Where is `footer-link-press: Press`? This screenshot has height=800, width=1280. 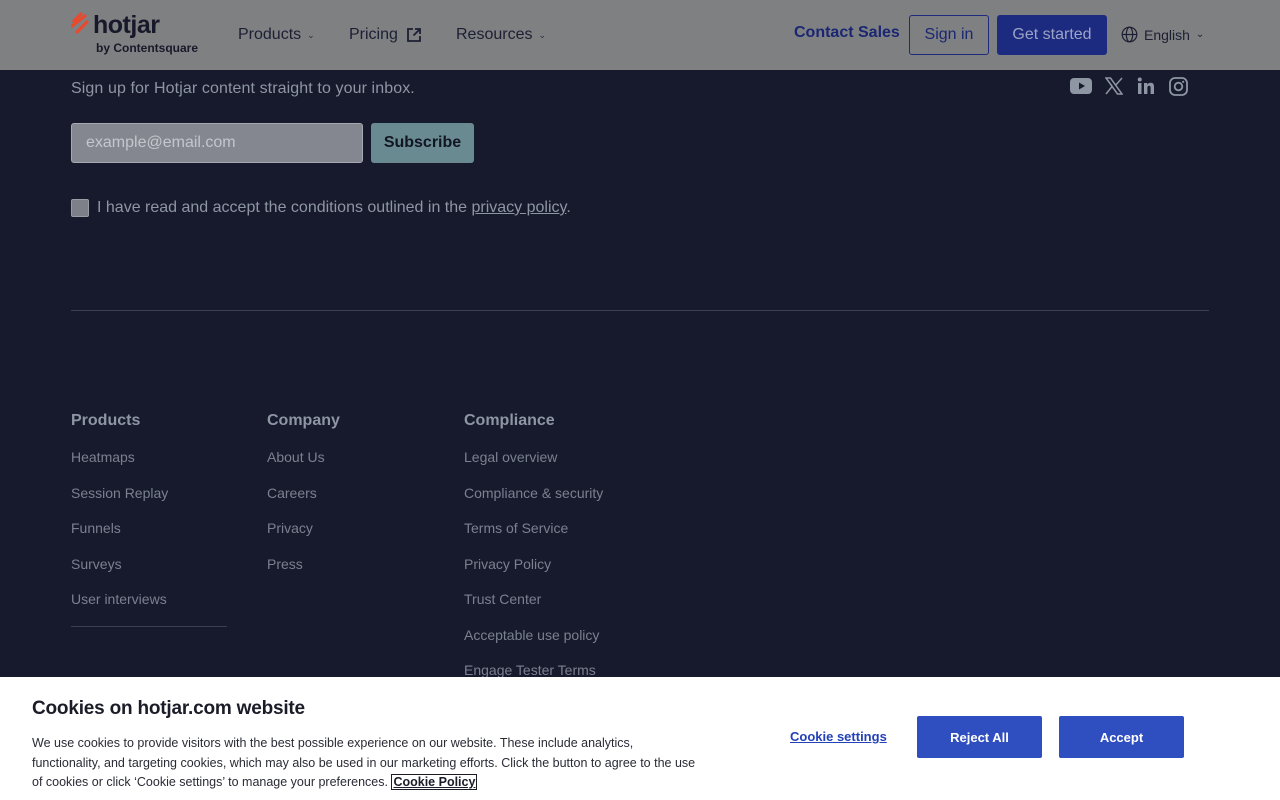
footer-link-press: Press is located at coordinates (303, 565).